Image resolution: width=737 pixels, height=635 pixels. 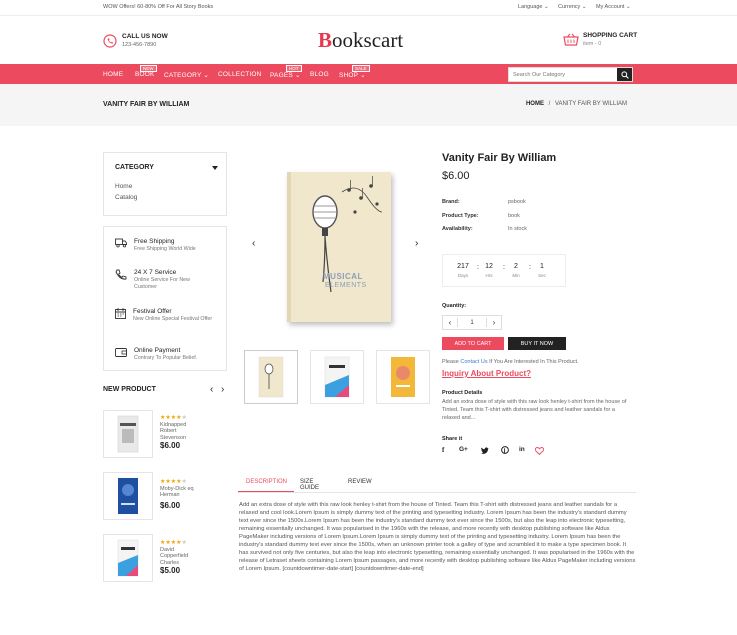 What do you see at coordinates (522, 449) in the screenshot?
I see `linkedin-icon: in` at bounding box center [522, 449].